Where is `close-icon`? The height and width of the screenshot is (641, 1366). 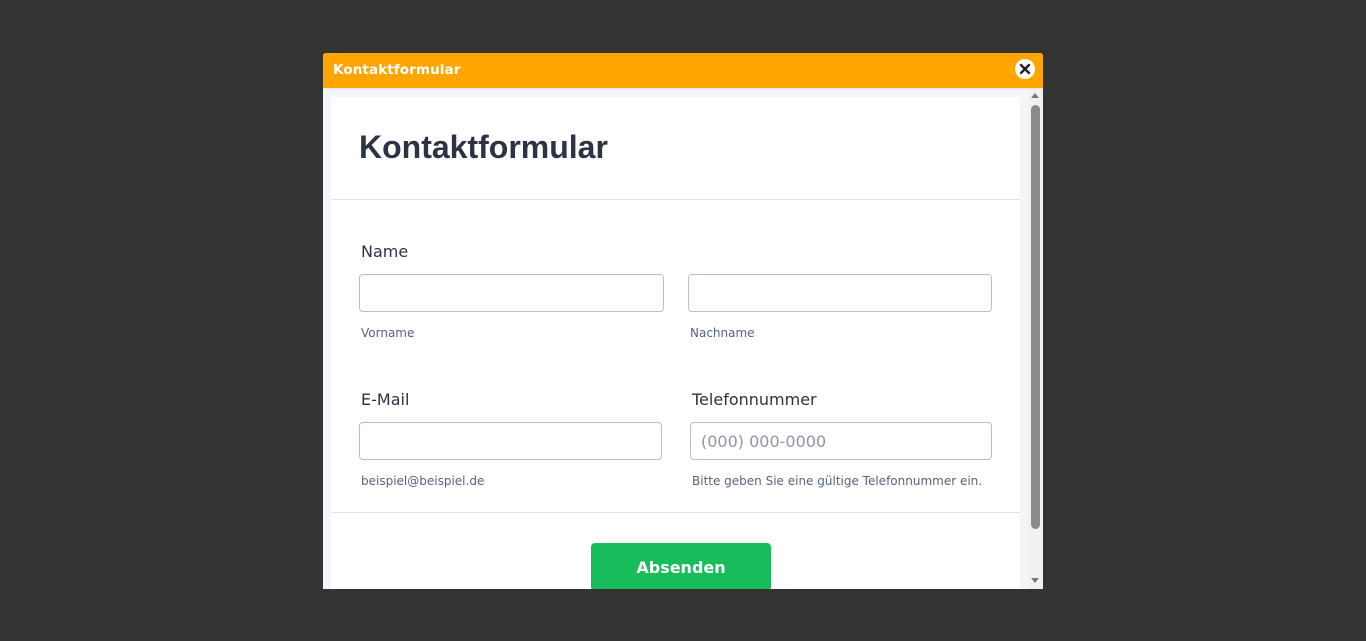
close-icon is located at coordinates (1025, 69).